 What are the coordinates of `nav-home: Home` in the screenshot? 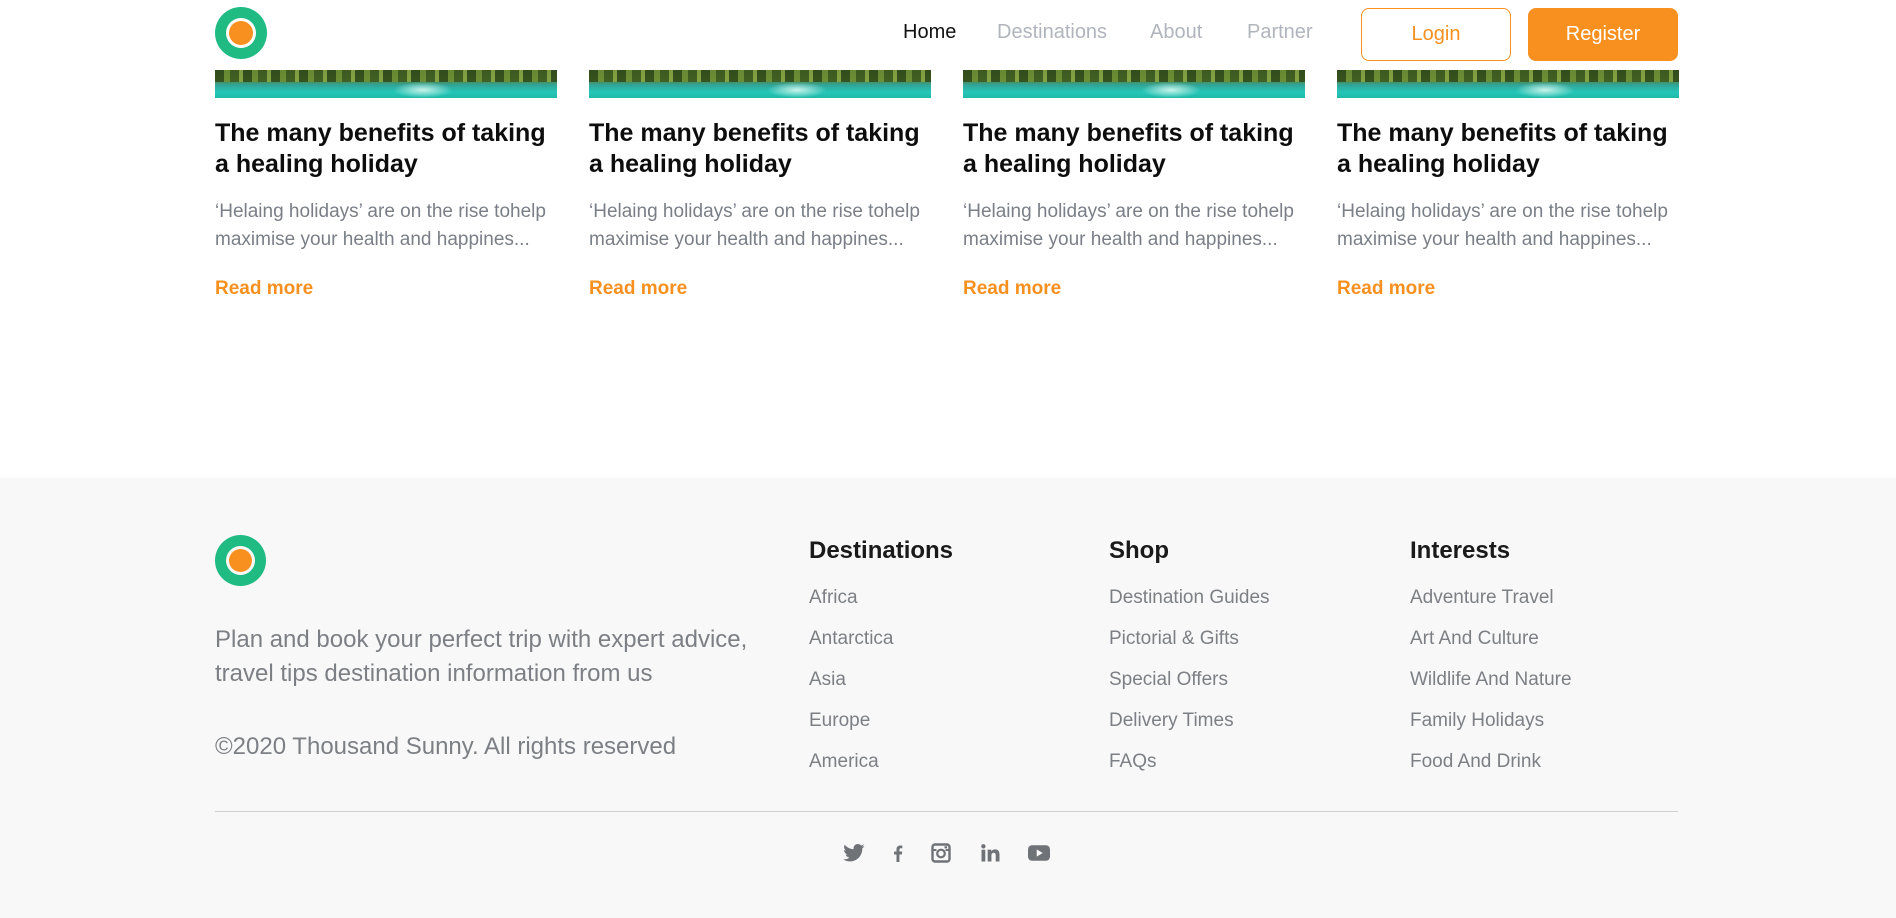 It's located at (929, 32).